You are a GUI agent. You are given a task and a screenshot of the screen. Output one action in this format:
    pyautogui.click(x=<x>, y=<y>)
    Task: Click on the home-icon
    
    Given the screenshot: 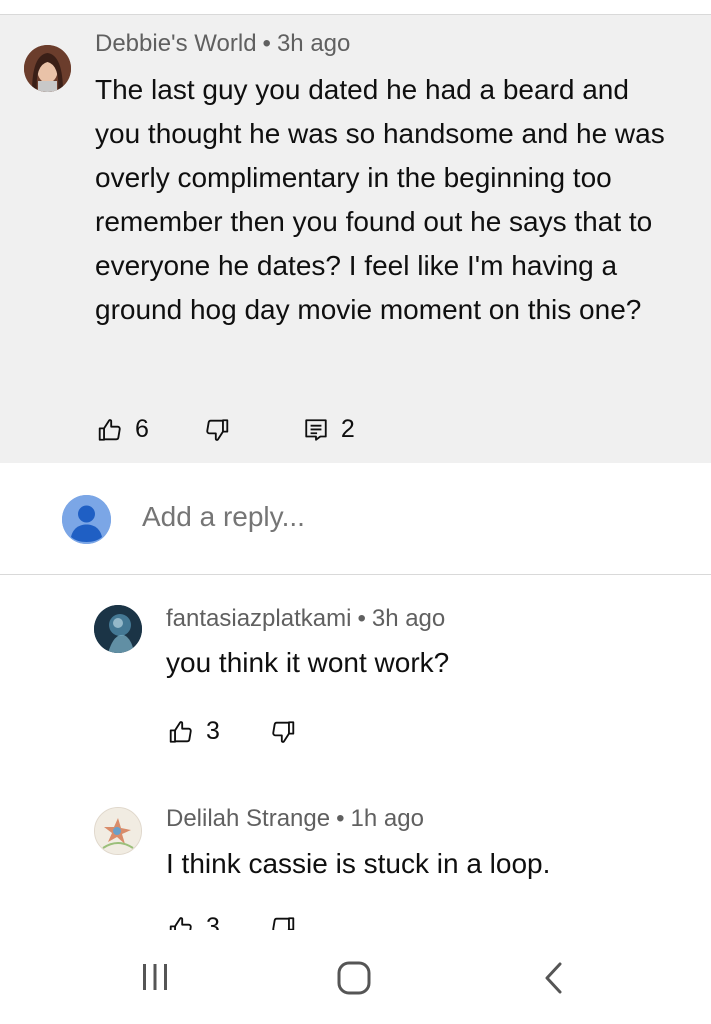 What is the action you would take?
    pyautogui.click(x=354, y=978)
    